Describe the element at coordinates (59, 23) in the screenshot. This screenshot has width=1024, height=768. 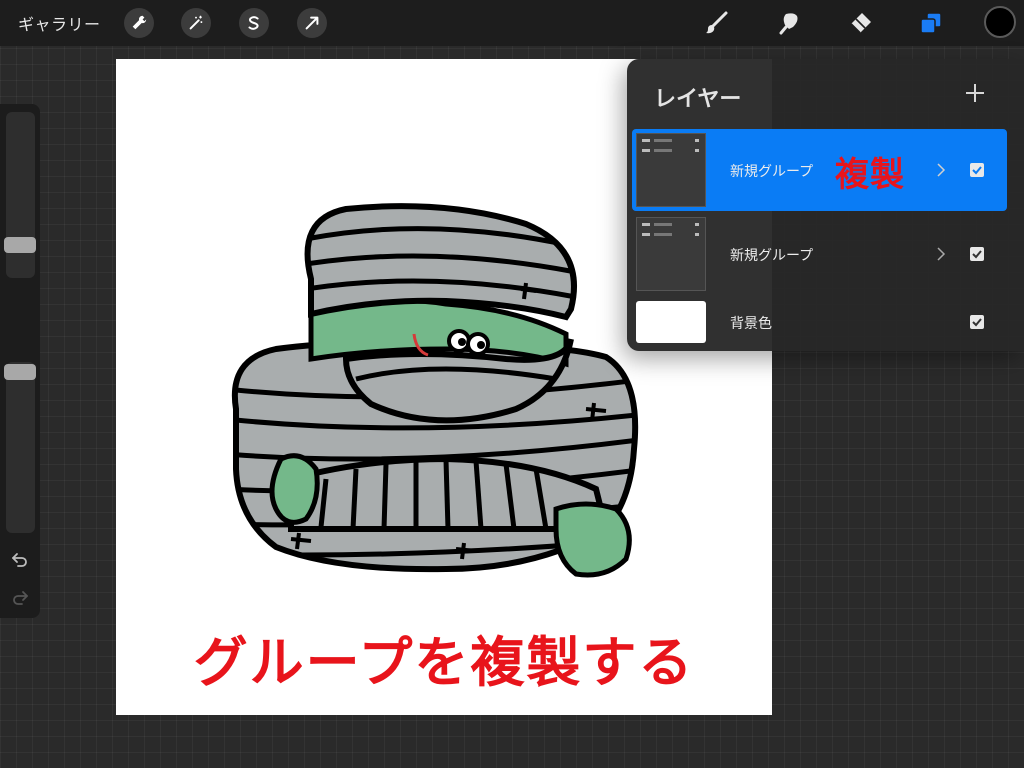
I see `gallery-button: ギャラリー` at that location.